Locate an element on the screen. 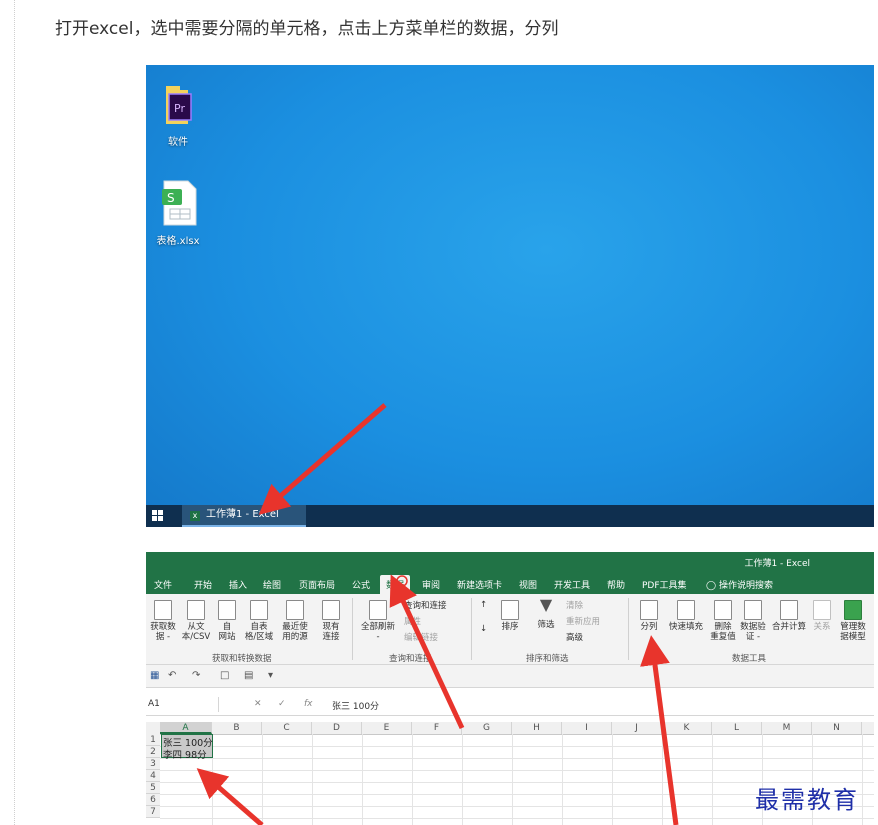  click-marker is located at coordinates (402, 581).